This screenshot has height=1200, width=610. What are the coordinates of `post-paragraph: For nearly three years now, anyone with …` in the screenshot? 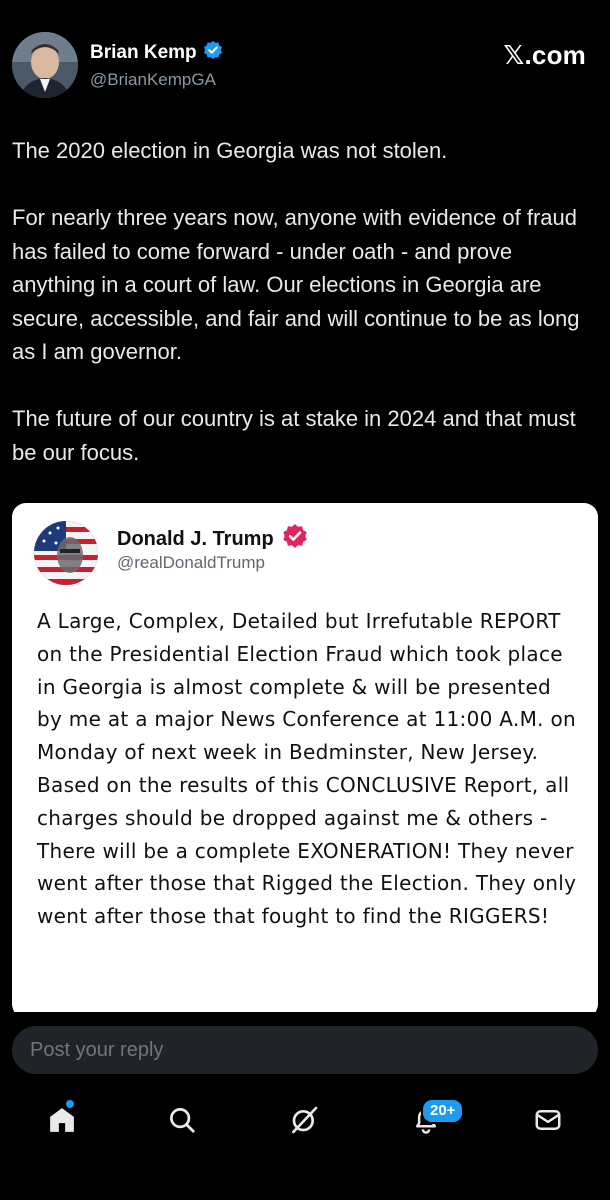 It's located at (296, 284).